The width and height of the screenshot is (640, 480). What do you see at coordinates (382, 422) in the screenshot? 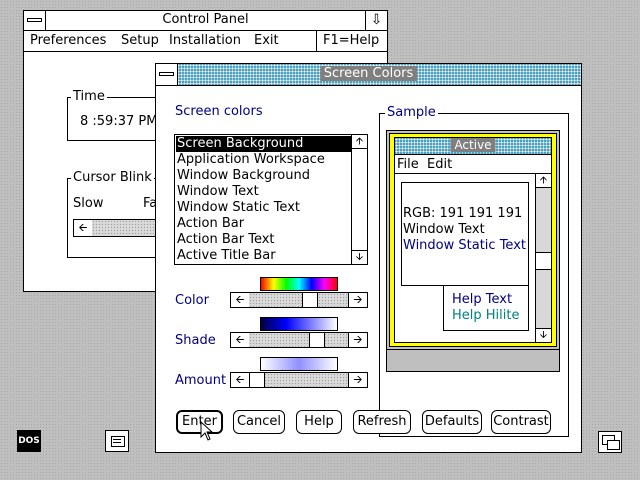
I see `refresh-button: Refresh` at bounding box center [382, 422].